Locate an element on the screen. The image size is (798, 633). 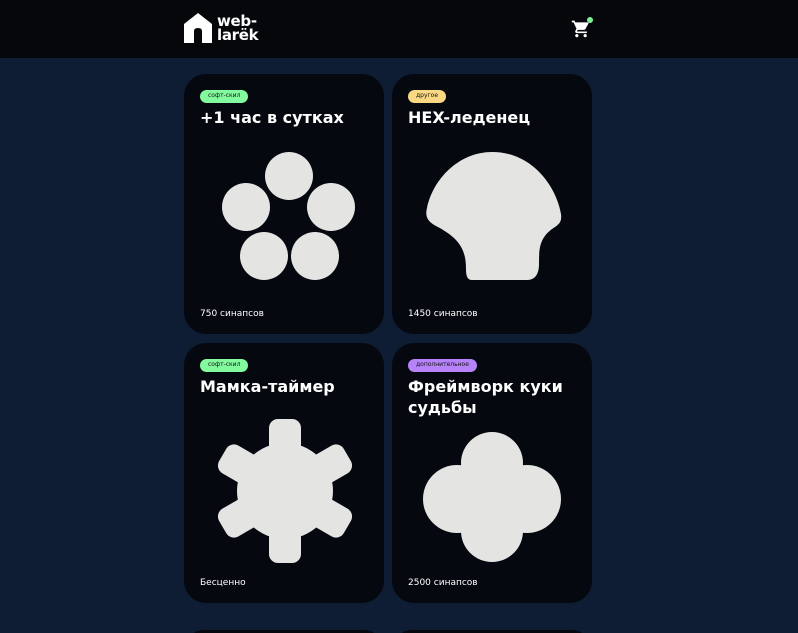
category-badge: дополнительное is located at coordinates (442, 365).